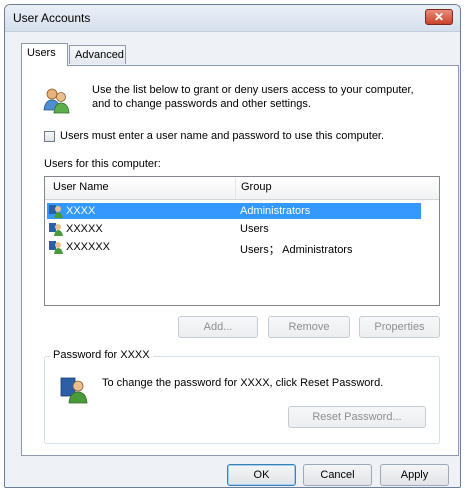 The width and height of the screenshot is (465, 491). I want to click on column-separator, so click(235, 188).